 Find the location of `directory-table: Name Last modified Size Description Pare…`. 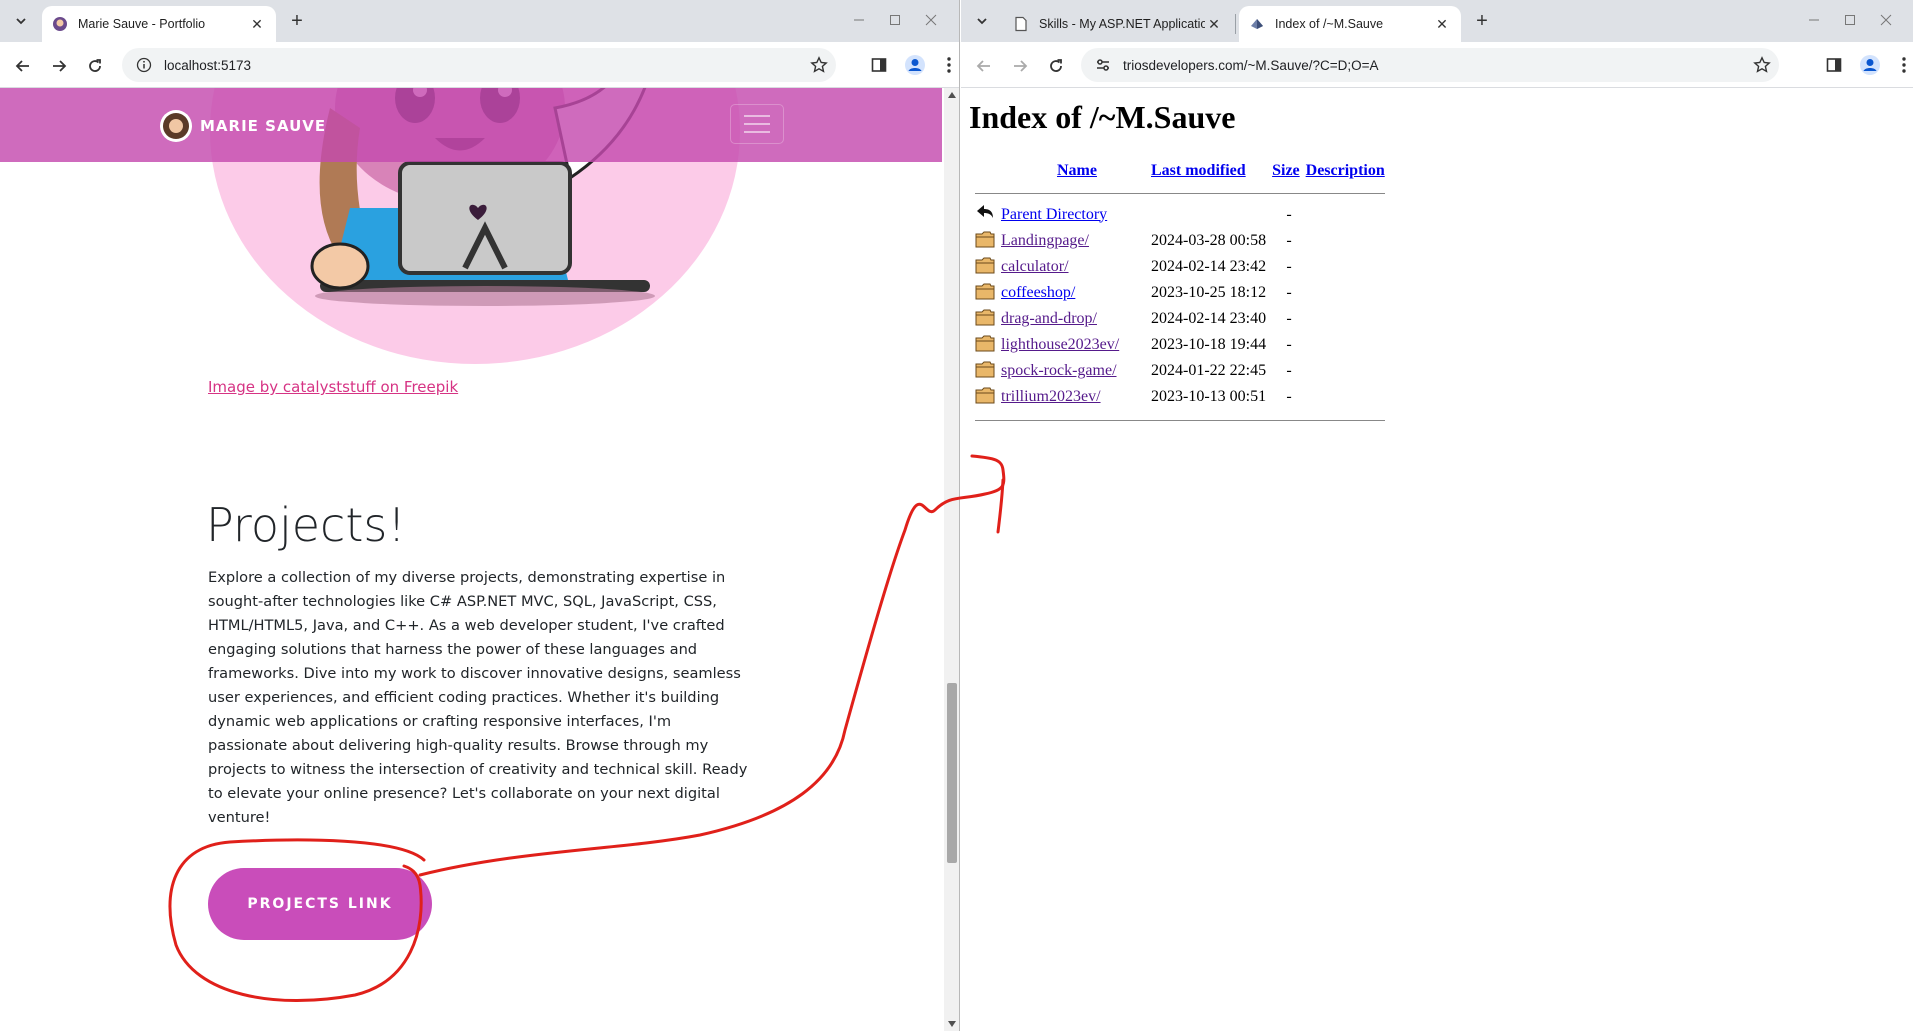

directory-table: Name Last modified Size Description Pare… is located at coordinates (1180, 293).